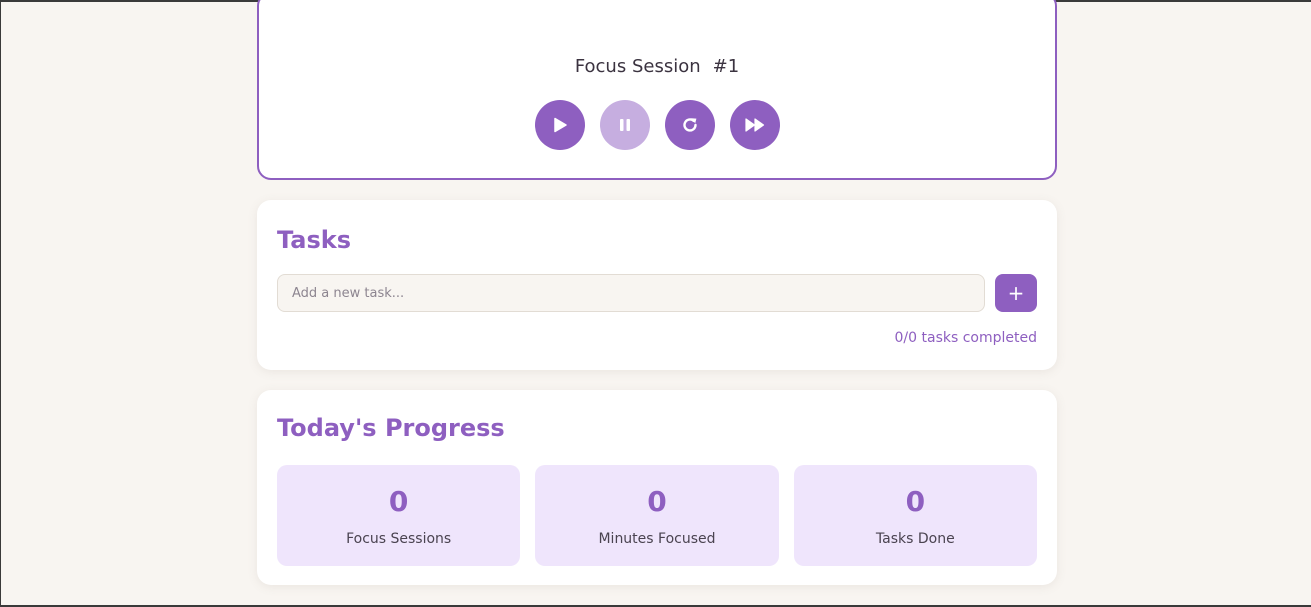  What do you see at coordinates (965, 338) in the screenshot?
I see `tasks-completed-summary: 0/0 tasks completed` at bounding box center [965, 338].